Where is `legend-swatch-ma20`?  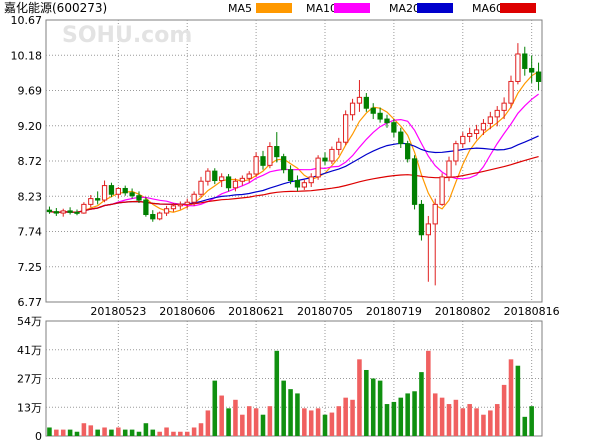 legend-swatch-ma20 is located at coordinates (435, 8).